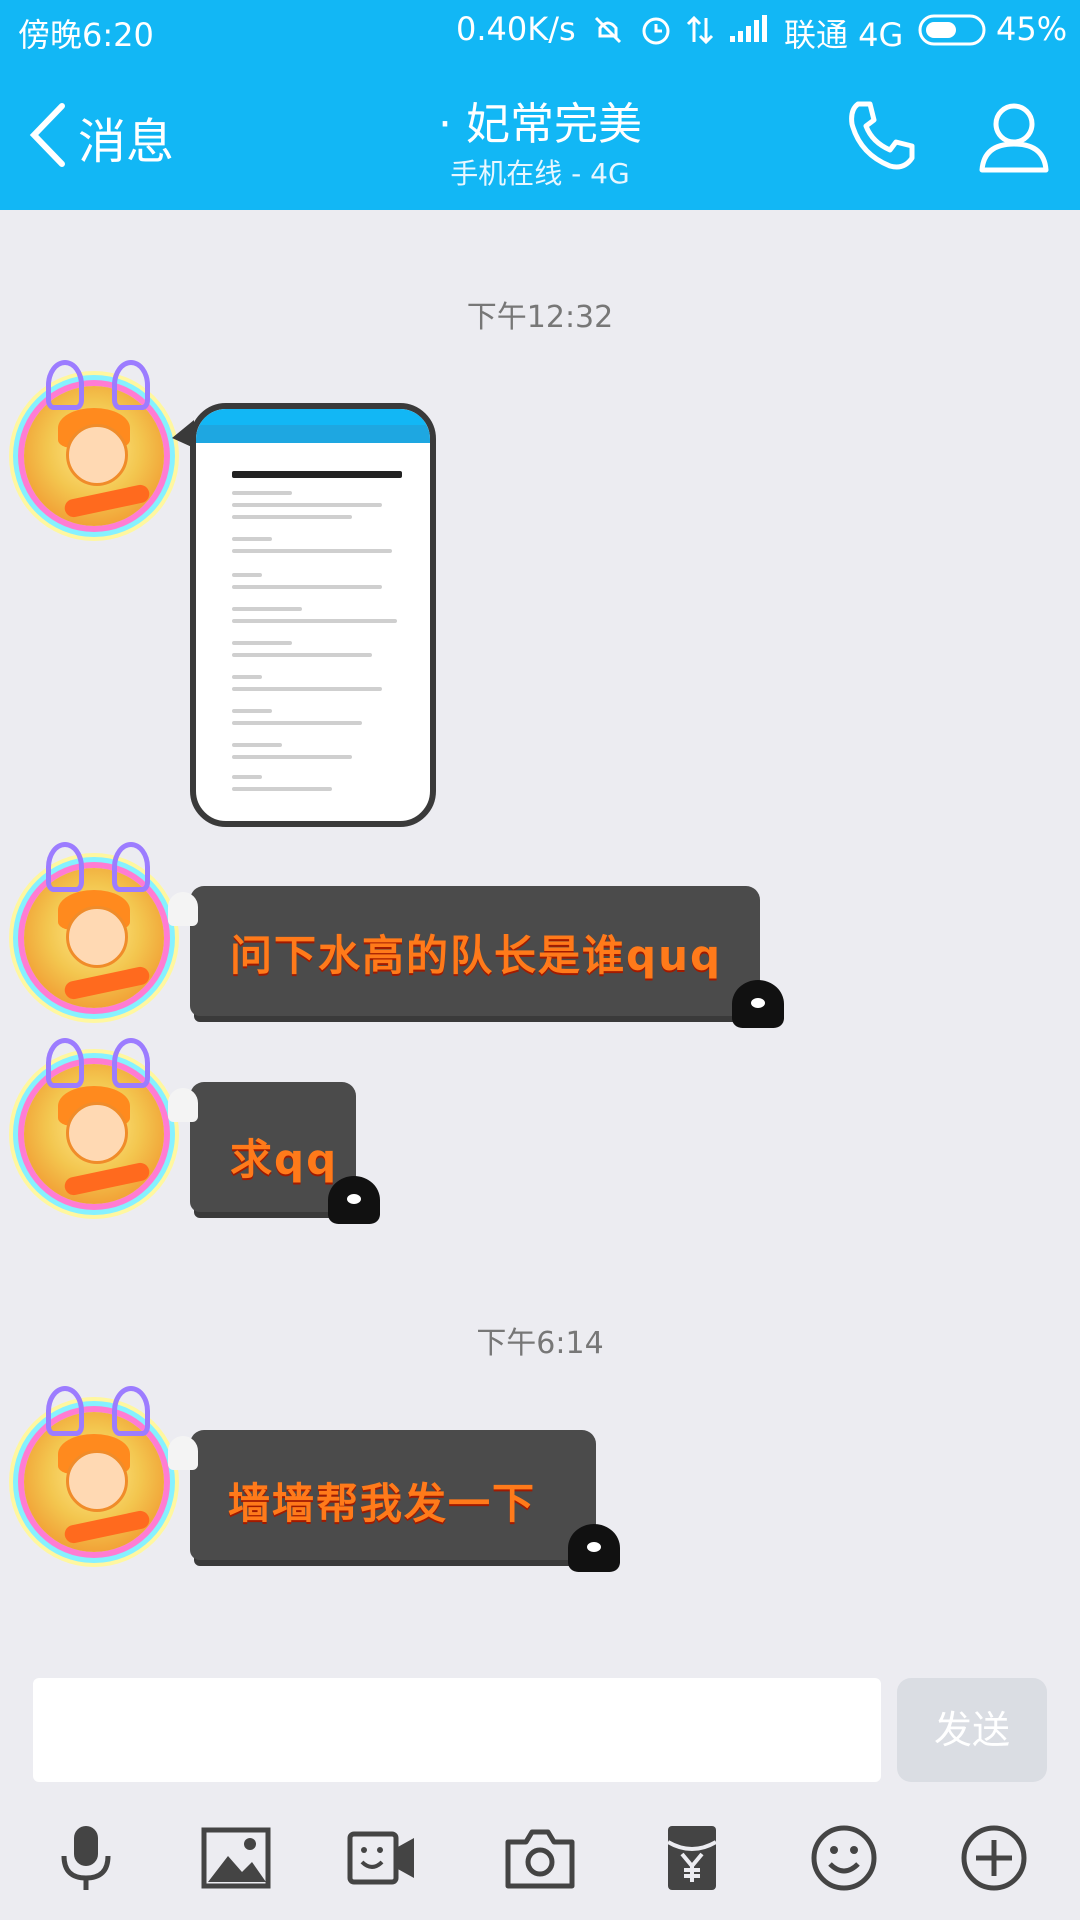 The height and width of the screenshot is (1920, 1080). What do you see at coordinates (692, 1858) in the screenshot?
I see `red-packet-icon` at bounding box center [692, 1858].